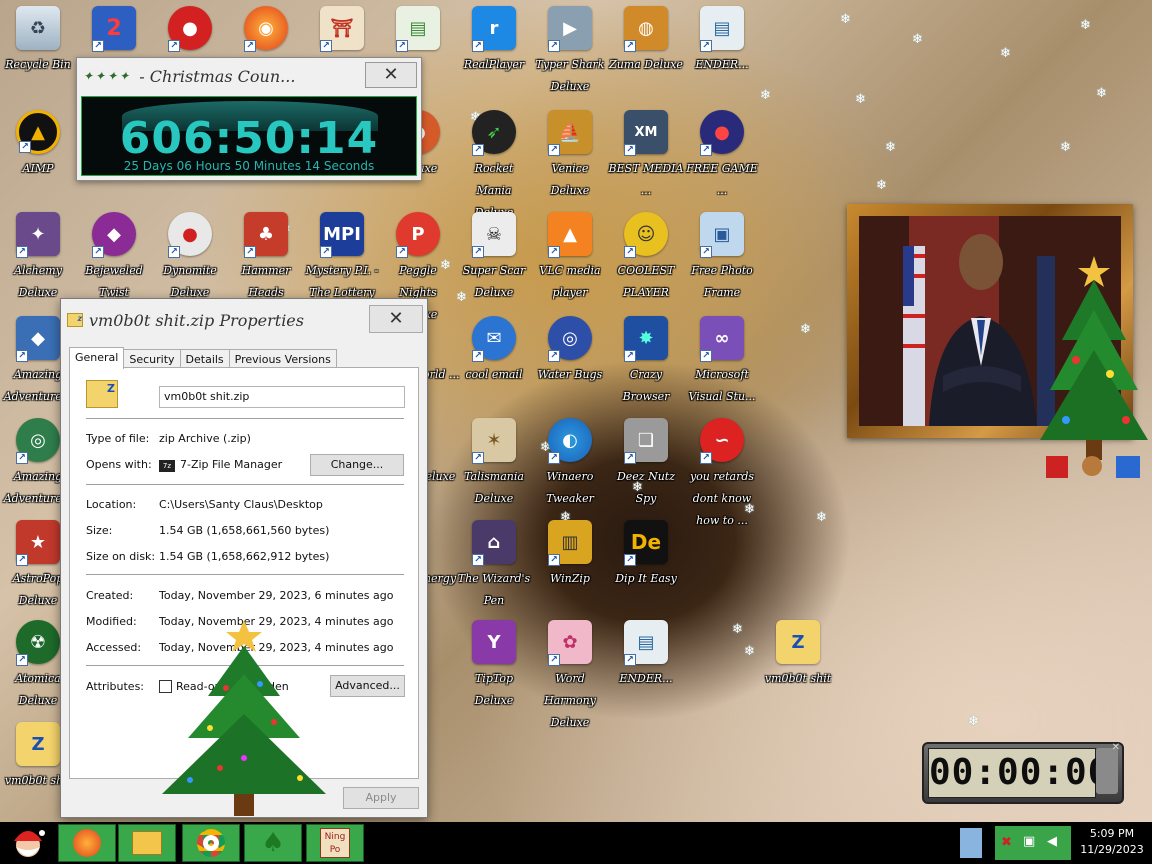 The width and height of the screenshot is (1152, 864). What do you see at coordinates (570, 351) in the screenshot?
I see `water-bugs-shortcut: ◎ ↗ Water Bugs` at bounding box center [570, 351].